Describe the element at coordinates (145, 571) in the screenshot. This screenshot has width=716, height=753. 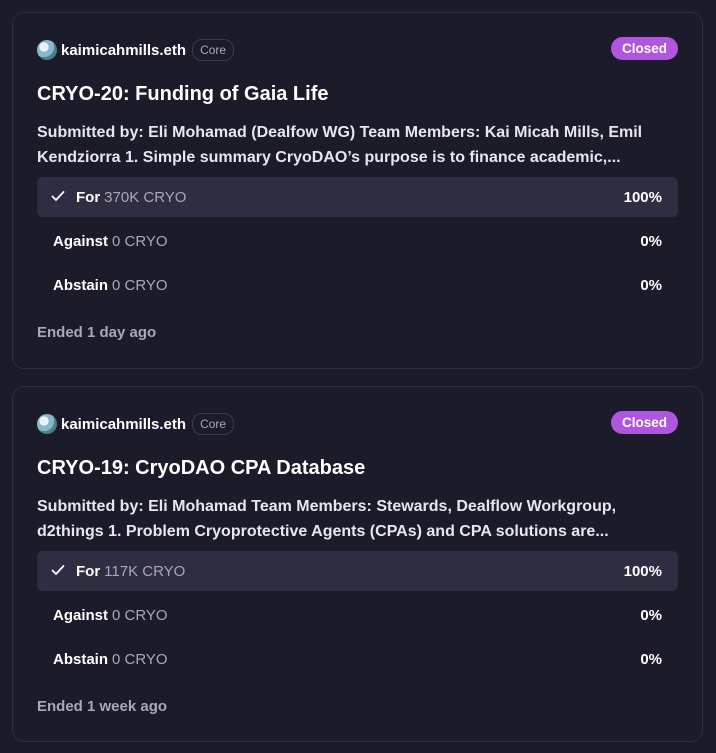
I see `choice-amount: 117K CRYO` at that location.